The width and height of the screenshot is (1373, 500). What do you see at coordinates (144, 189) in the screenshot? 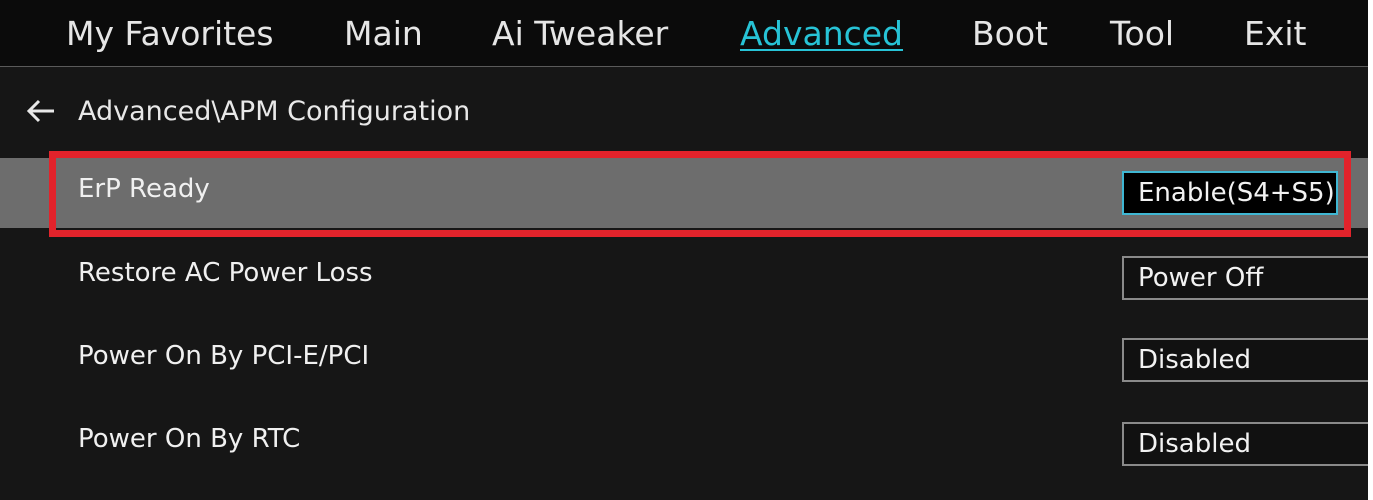
I see `setting-label: ErP Ready` at bounding box center [144, 189].